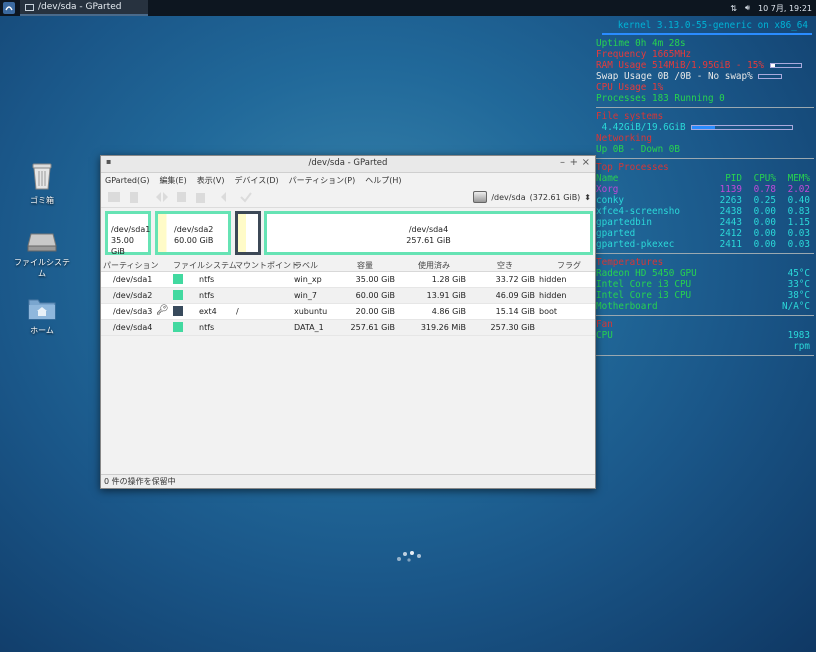 Image resolution: width=816 pixels, height=652 pixels. What do you see at coordinates (569, 265) in the screenshot?
I see `col-flags: フラグ` at bounding box center [569, 265].